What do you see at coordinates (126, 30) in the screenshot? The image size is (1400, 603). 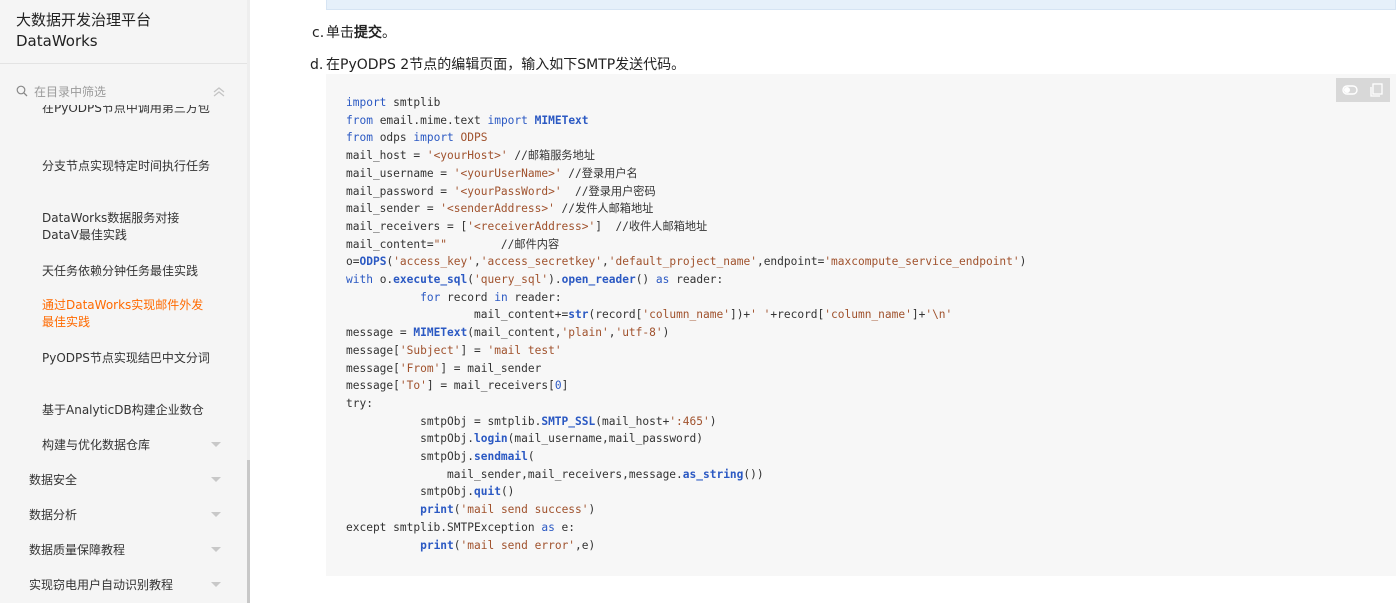 I see `product-brand: 大数据开发治理平台 DataWorks` at bounding box center [126, 30].